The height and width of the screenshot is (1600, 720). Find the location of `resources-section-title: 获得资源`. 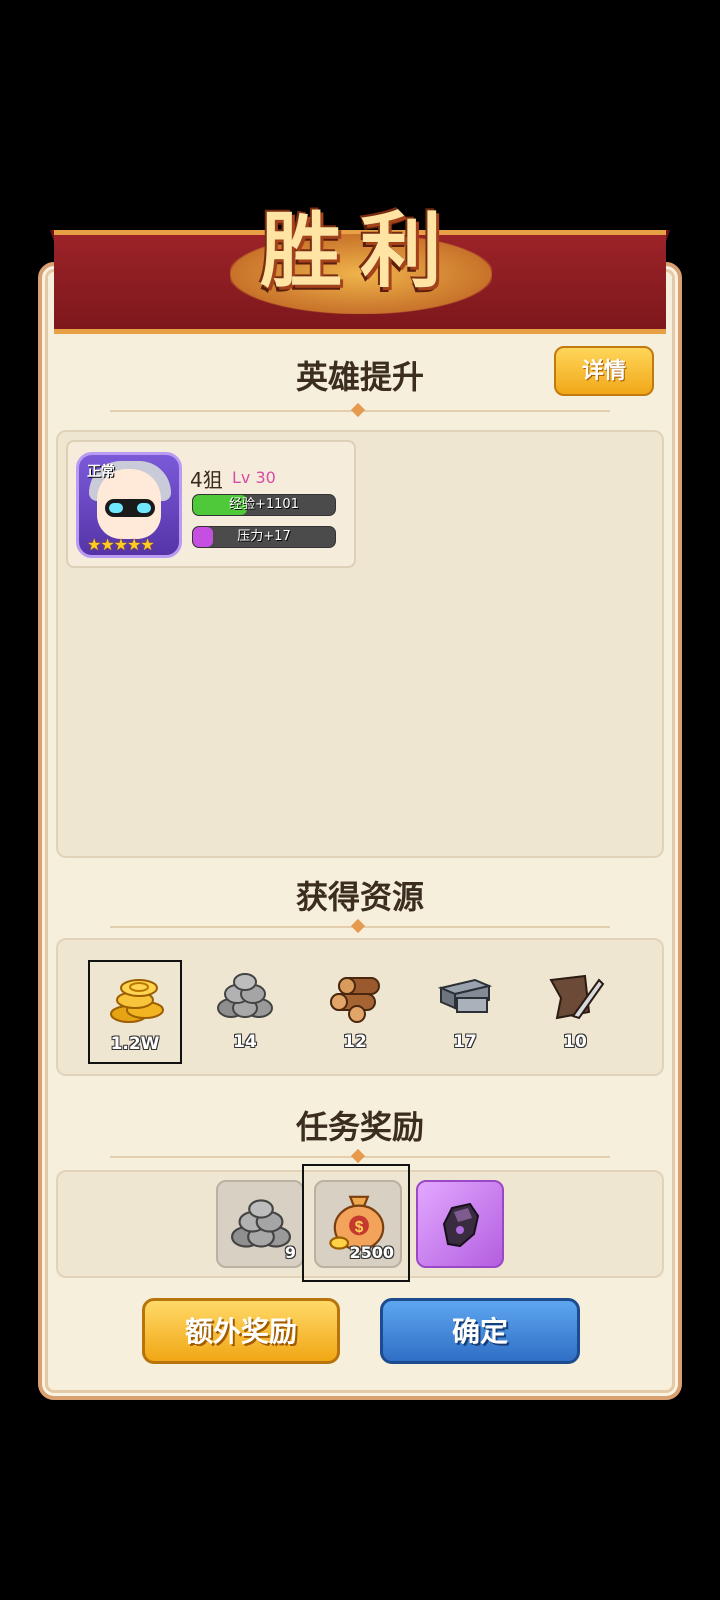

resources-section-title: 获得资源 is located at coordinates (359, 897).